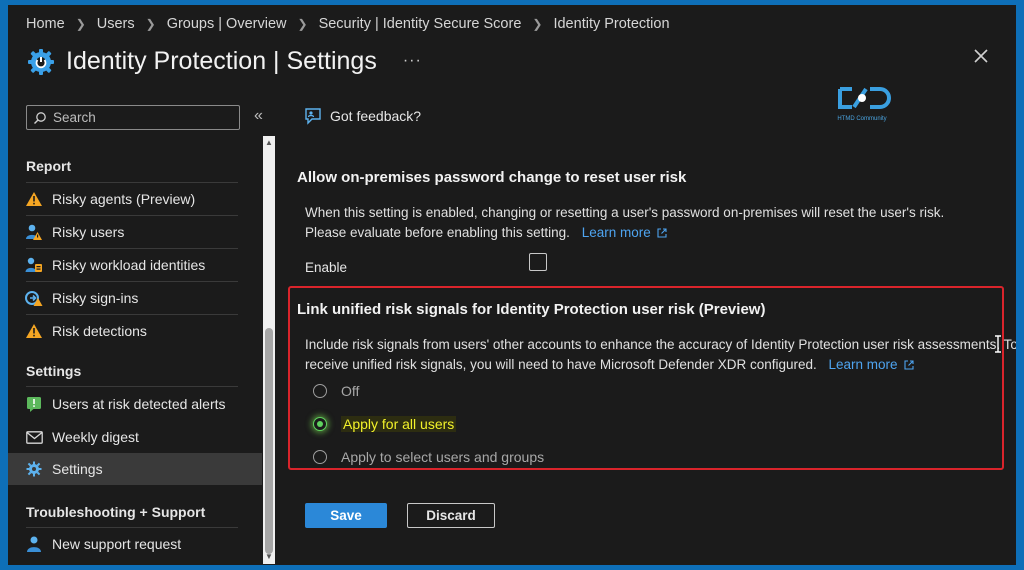  What do you see at coordinates (40, 118) in the screenshot?
I see `search-icon` at bounding box center [40, 118].